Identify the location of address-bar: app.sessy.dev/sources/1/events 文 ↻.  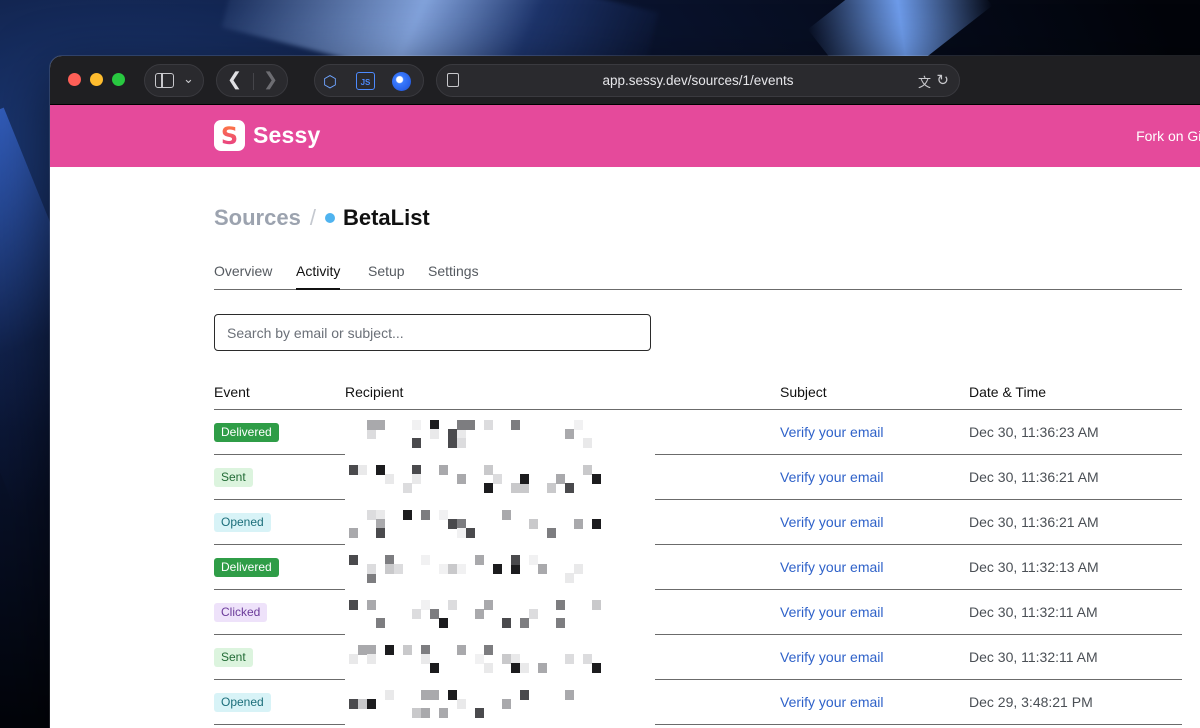
(698, 80).